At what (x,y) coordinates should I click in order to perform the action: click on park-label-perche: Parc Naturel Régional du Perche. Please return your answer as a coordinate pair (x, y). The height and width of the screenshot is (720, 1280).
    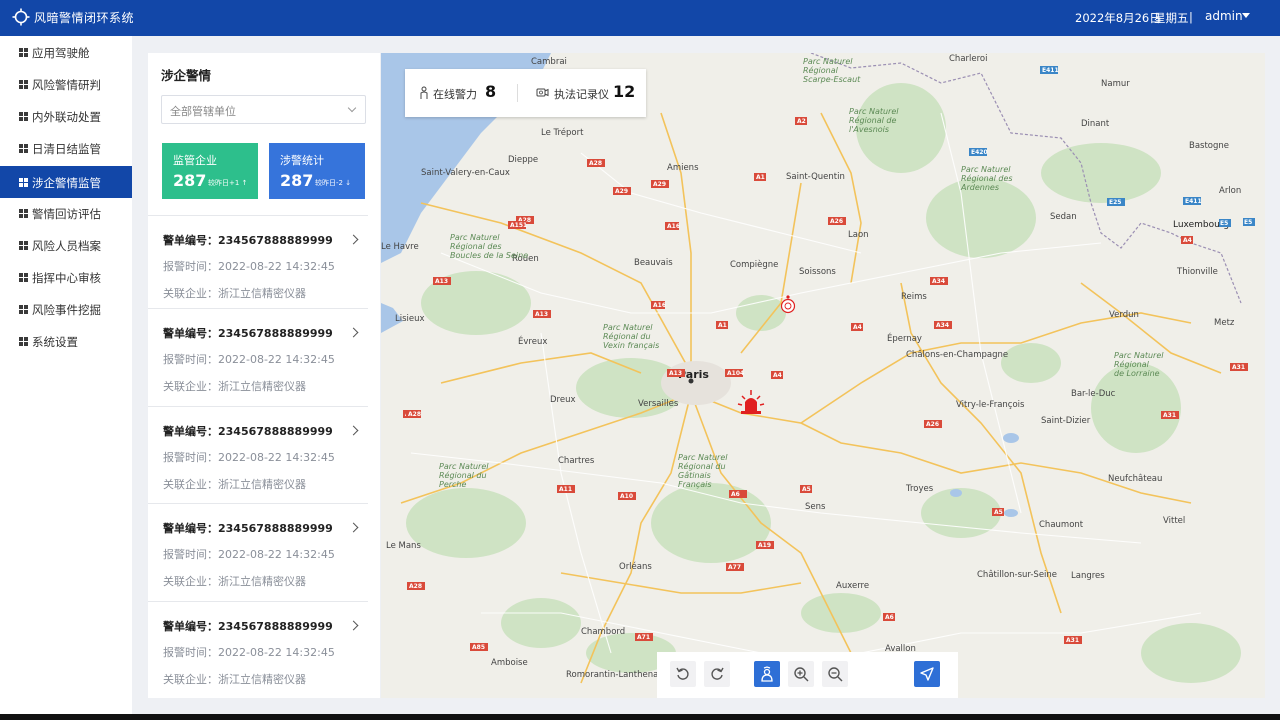
    Looking at the image, I should click on (464, 475).